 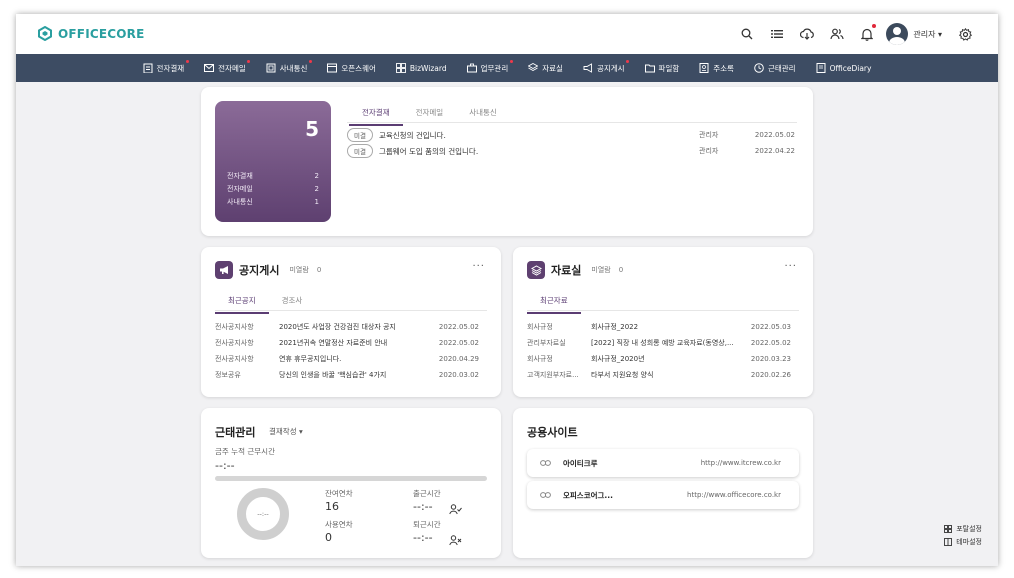 What do you see at coordinates (483, 116) in the screenshot?
I see `tab-message: 사내통신` at bounding box center [483, 116].